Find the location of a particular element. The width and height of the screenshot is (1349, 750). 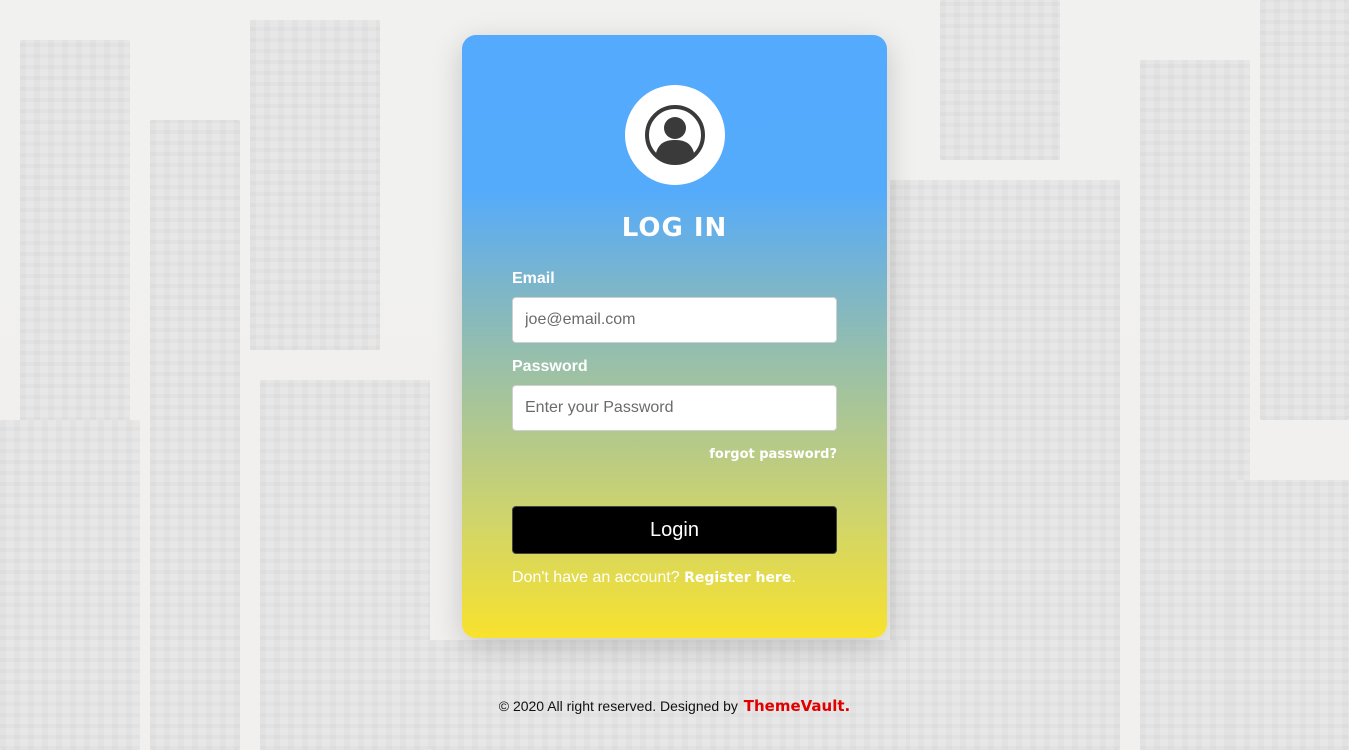

copyright-text: © 2020 All right reserved. Designed by is located at coordinates (618, 706).